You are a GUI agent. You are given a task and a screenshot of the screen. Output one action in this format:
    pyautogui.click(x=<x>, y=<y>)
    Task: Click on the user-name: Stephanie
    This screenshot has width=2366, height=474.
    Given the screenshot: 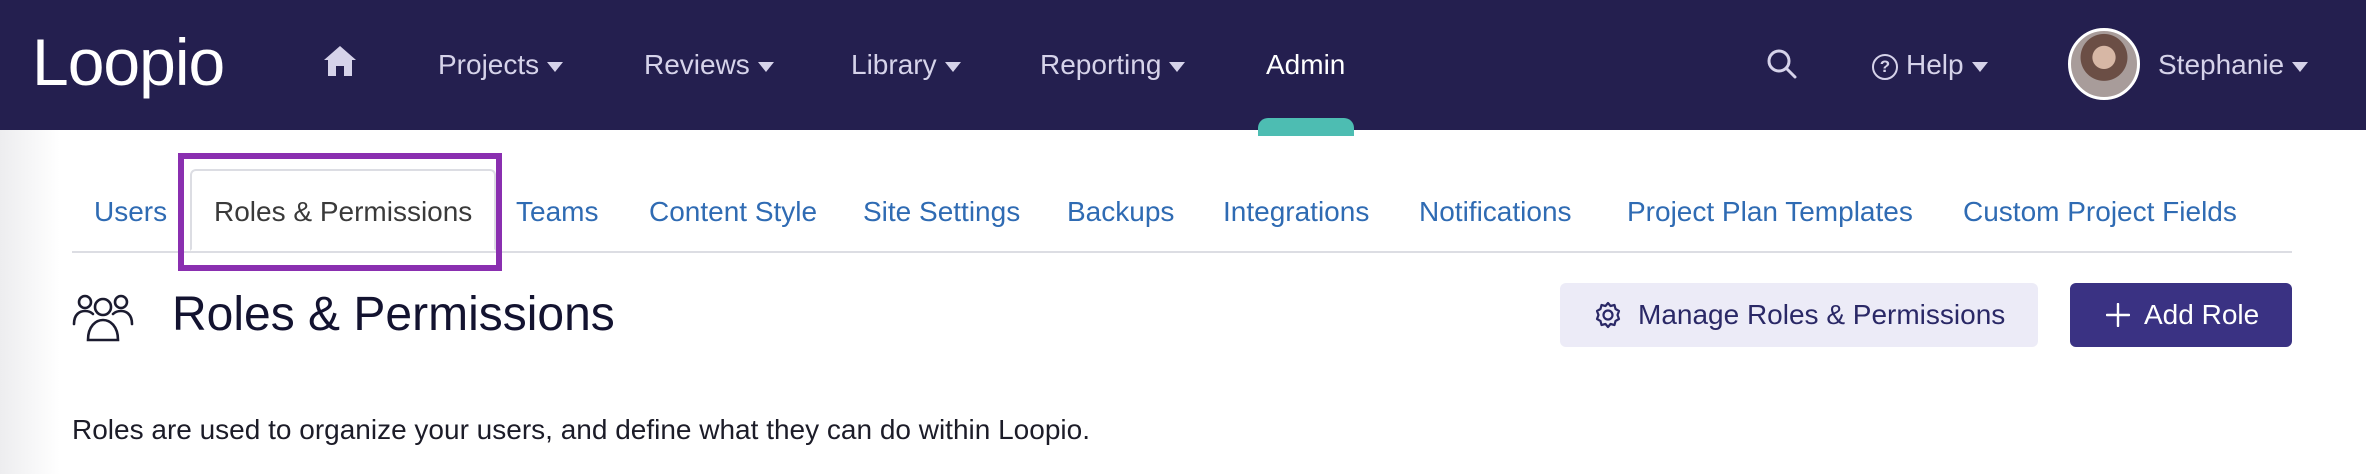 What is the action you would take?
    pyautogui.click(x=2221, y=64)
    